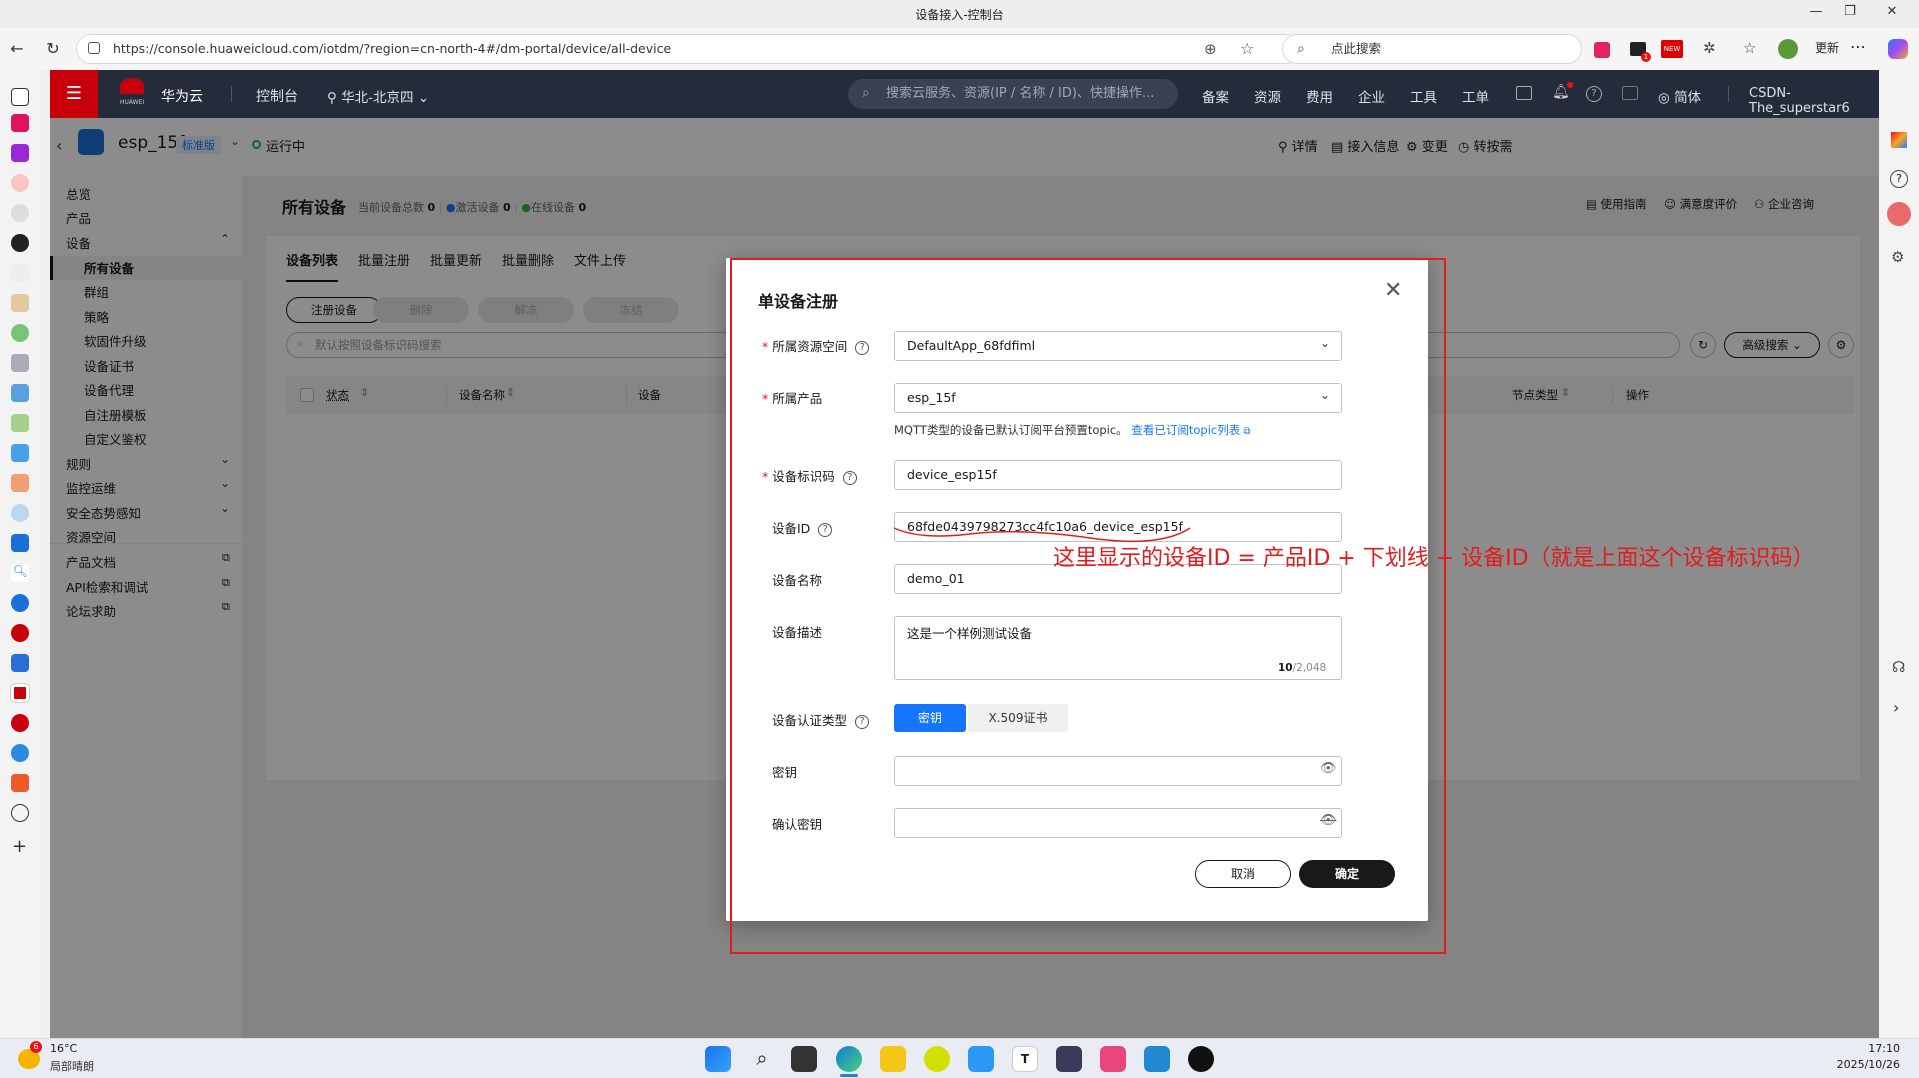 This screenshot has width=1919, height=1078. What do you see at coordinates (1210, 49) in the screenshot?
I see `reader-icon: ⊕` at bounding box center [1210, 49].